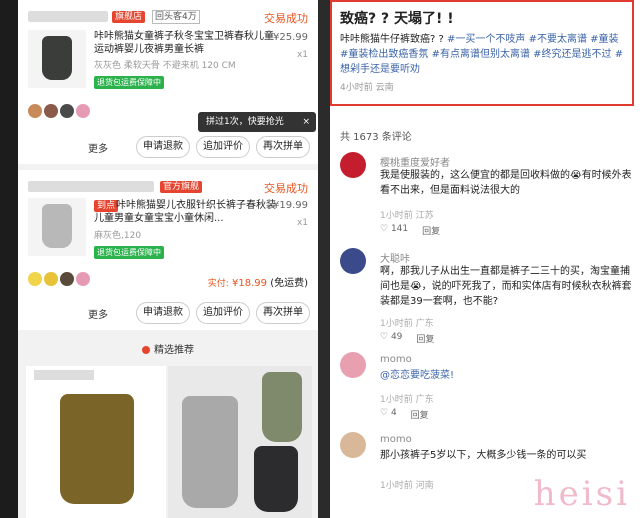 Image resolution: width=640 pixels, height=518 pixels. What do you see at coordinates (417, 375) in the screenshot?
I see `mention-link: @恋恋要吃菠菜!` at bounding box center [417, 375].